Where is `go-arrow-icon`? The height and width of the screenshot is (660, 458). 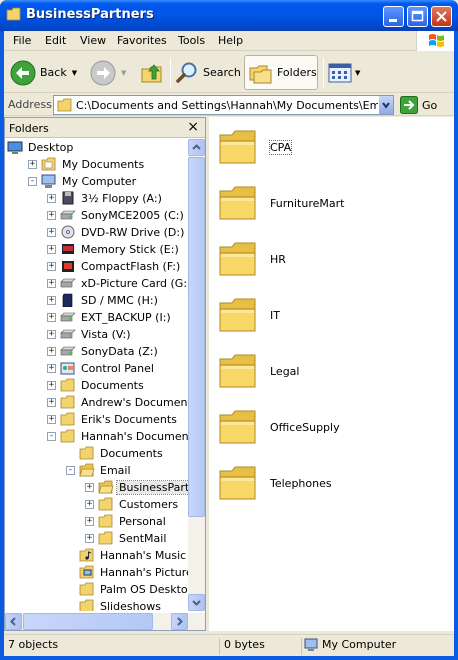 go-arrow-icon is located at coordinates (409, 105).